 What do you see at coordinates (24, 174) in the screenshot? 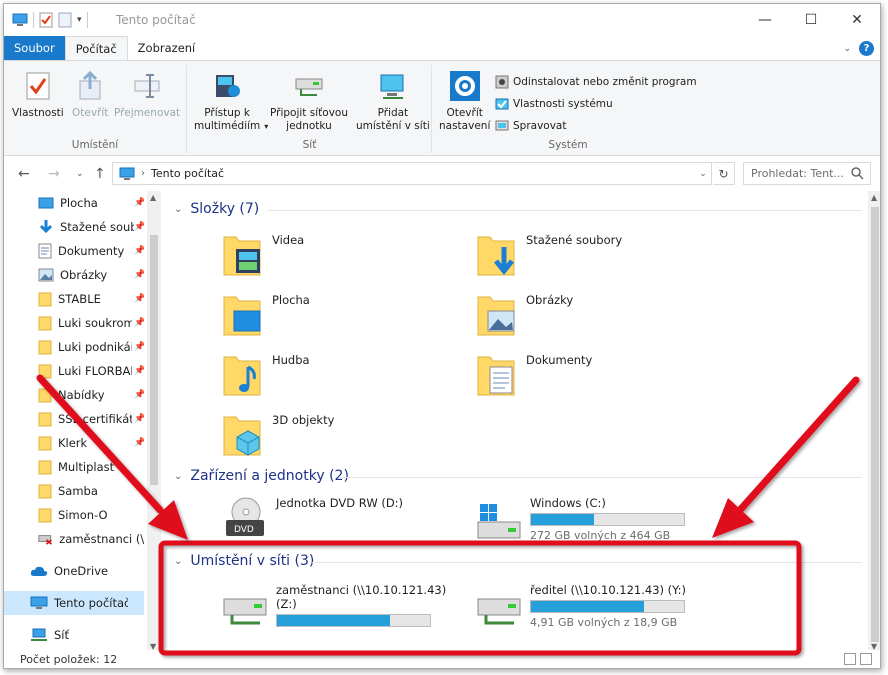
I see `back-arrow-icon: ←` at bounding box center [24, 174].